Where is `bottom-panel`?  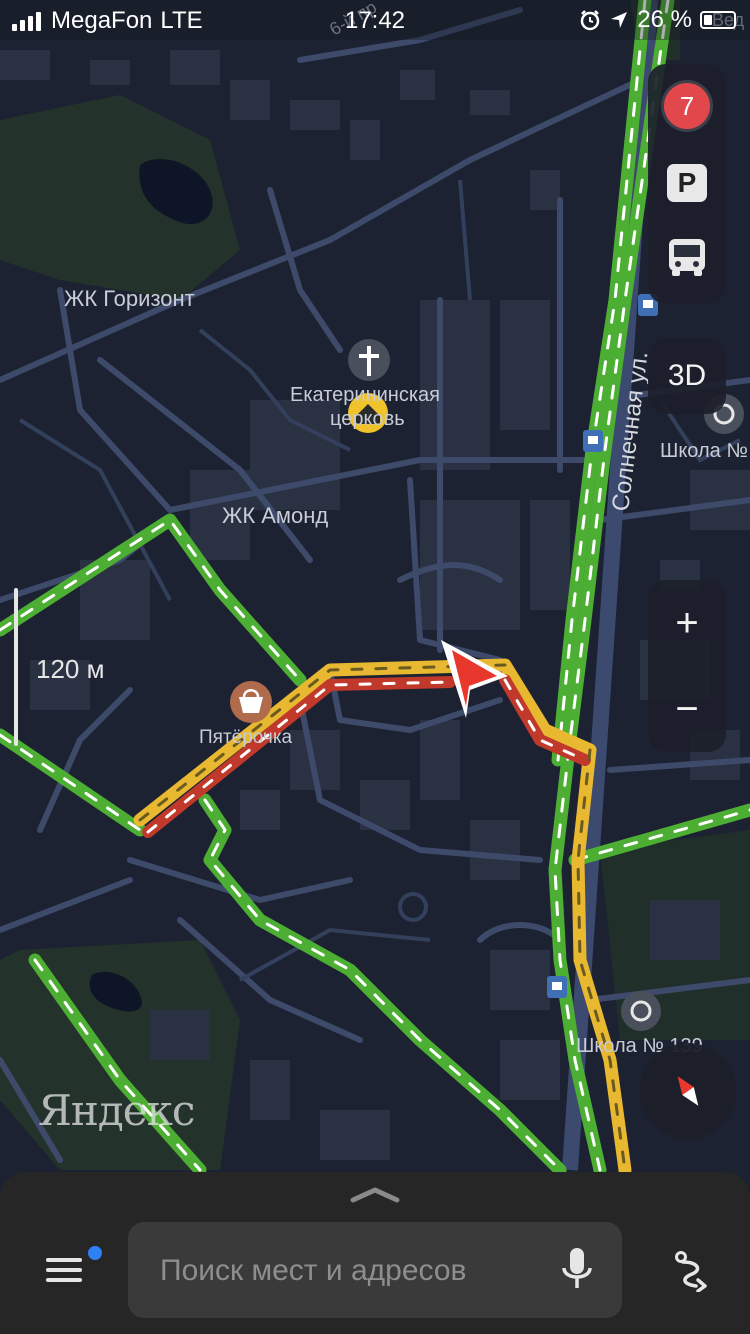
bottom-panel is located at coordinates (375, 1253).